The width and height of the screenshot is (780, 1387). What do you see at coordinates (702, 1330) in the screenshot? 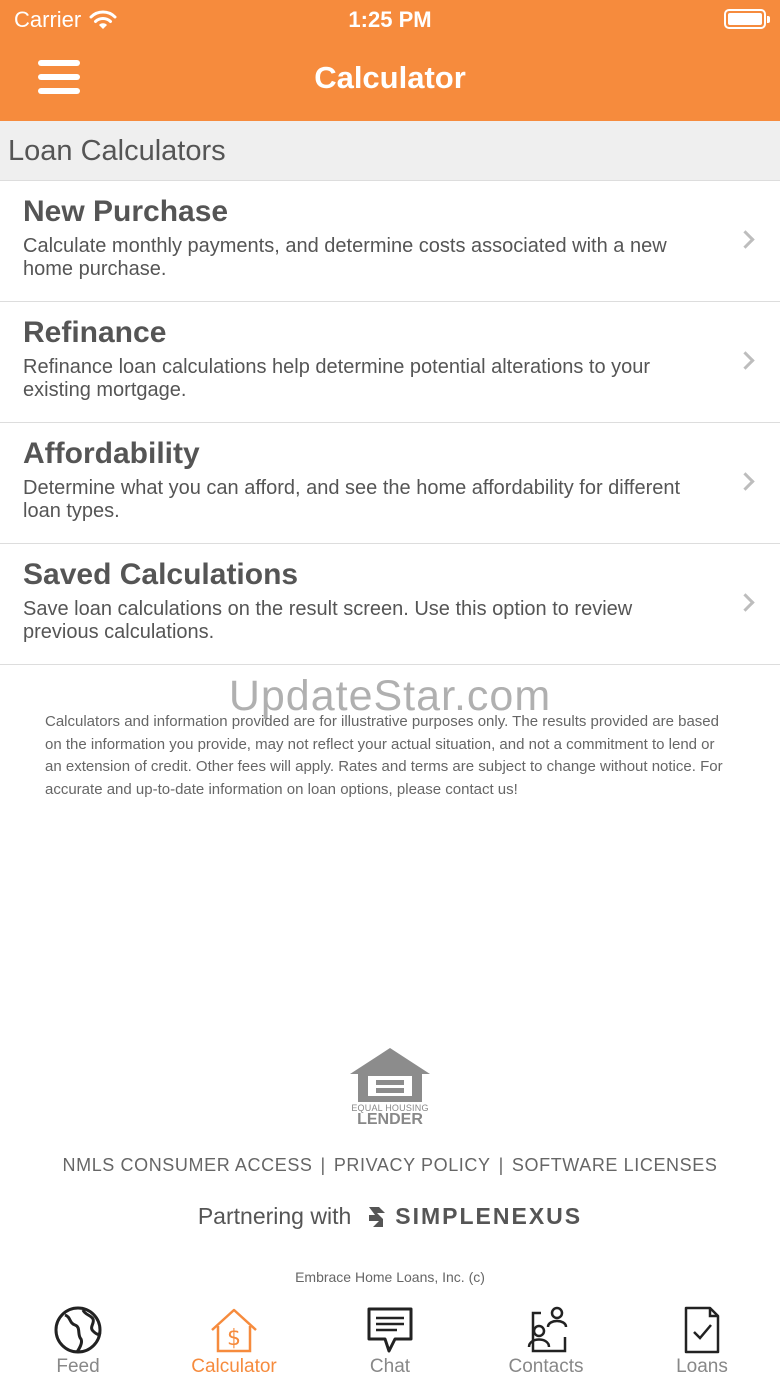
I see `document-check-icon` at bounding box center [702, 1330].